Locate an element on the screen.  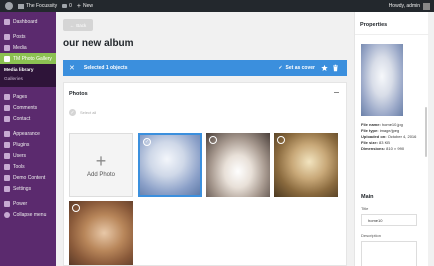
selection-count-text: Selected 1 objects is located at coordinates (105, 68).